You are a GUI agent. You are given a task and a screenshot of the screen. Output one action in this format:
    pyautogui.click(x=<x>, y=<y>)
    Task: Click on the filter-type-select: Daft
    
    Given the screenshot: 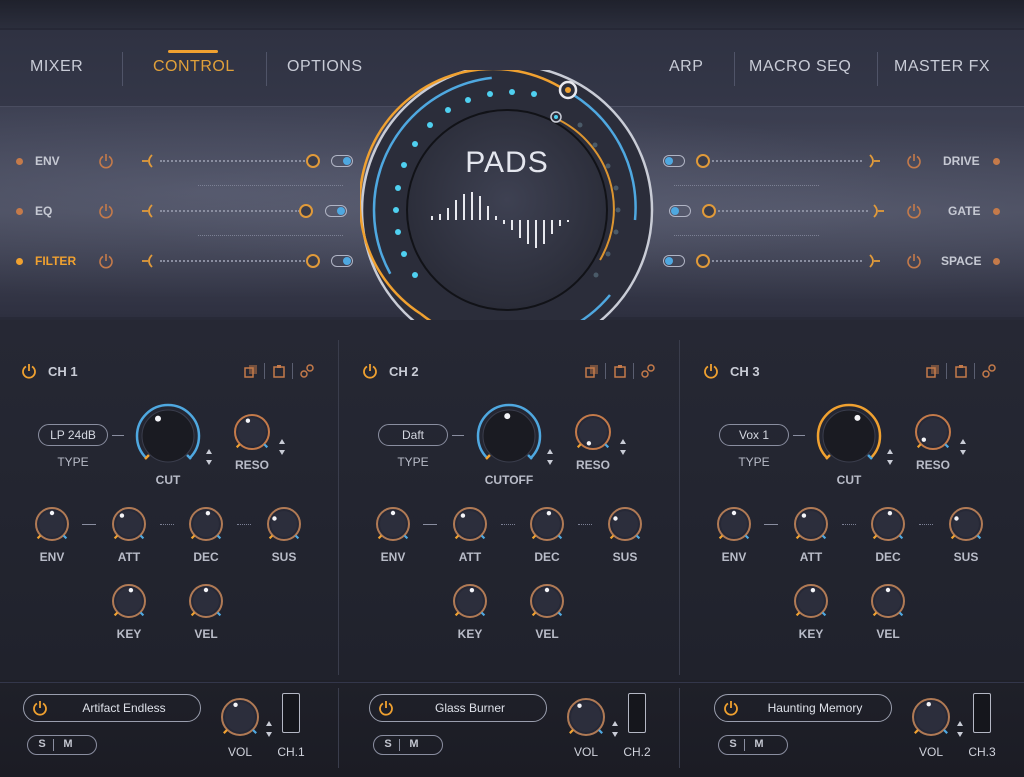 What is the action you would take?
    pyautogui.click(x=413, y=435)
    